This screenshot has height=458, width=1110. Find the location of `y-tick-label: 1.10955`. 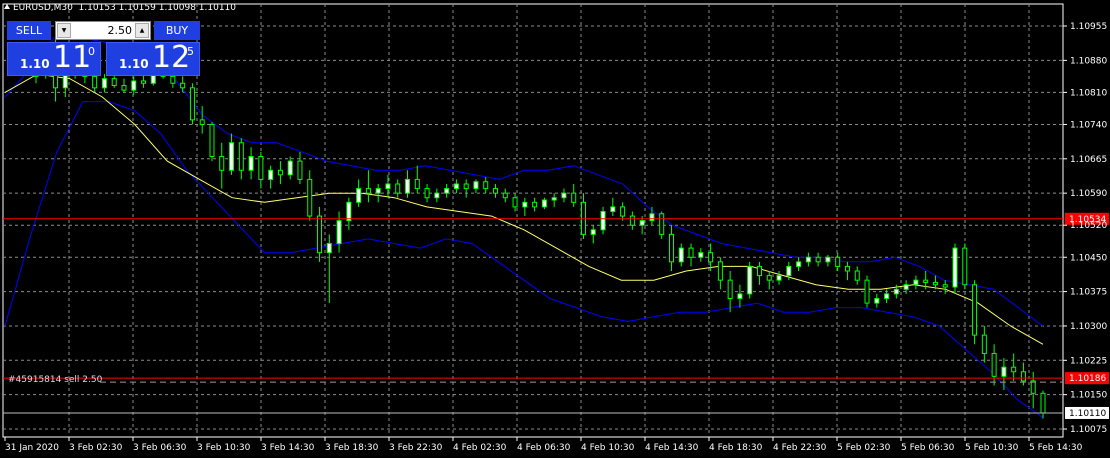

y-tick-label: 1.10955 is located at coordinates (1088, 27).